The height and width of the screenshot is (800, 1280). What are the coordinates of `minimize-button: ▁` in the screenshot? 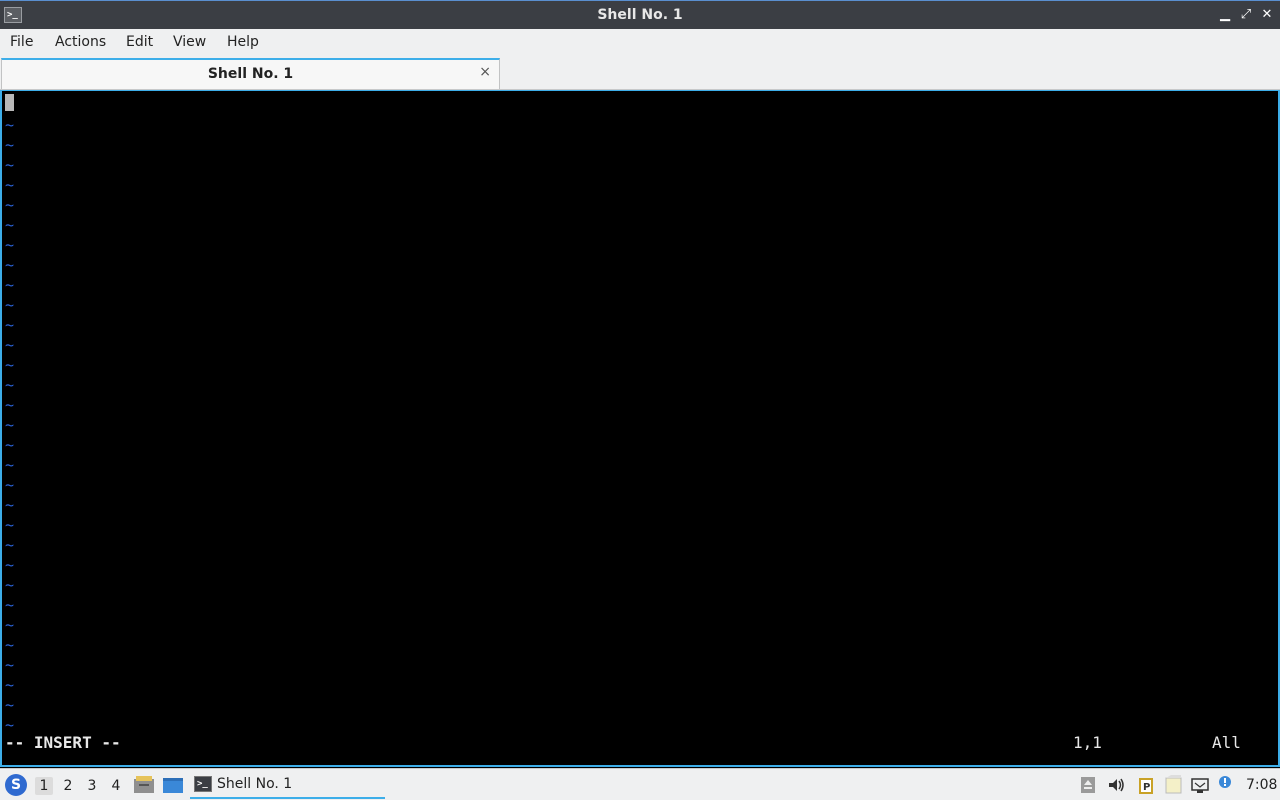 It's located at (1225, 15).